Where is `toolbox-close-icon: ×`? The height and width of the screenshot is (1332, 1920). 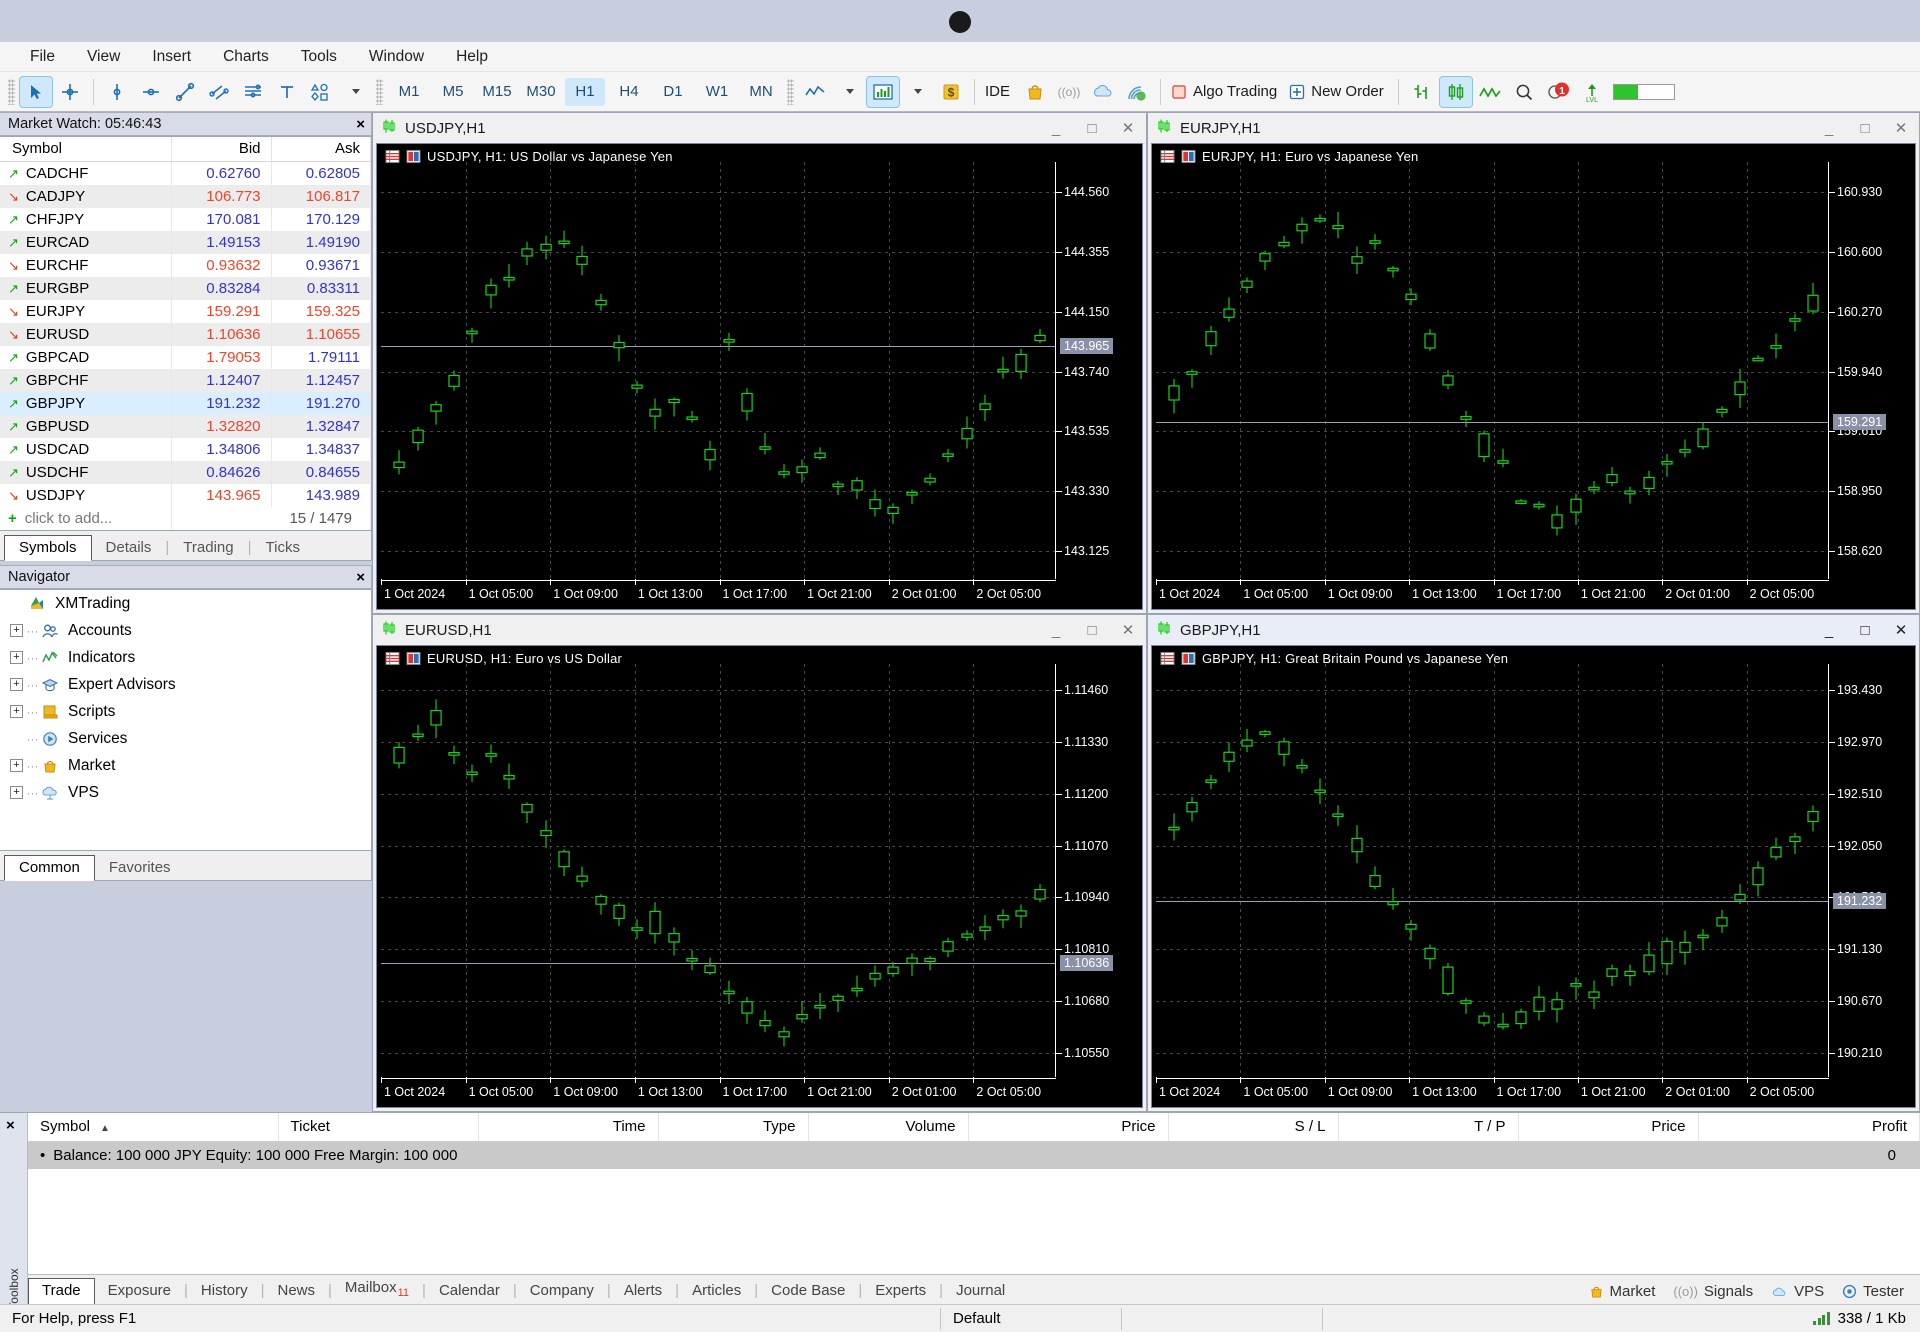
toolbox-close-icon: × is located at coordinates (10, 1125).